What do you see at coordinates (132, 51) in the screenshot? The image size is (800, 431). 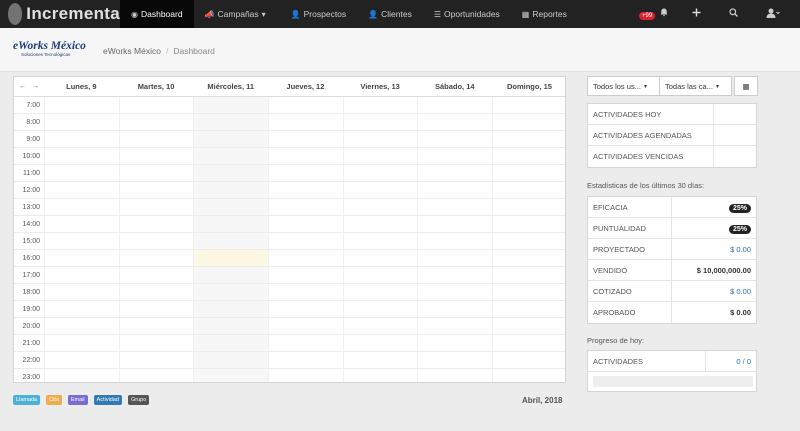 I see `breadcrumb-root: eWorks México` at bounding box center [132, 51].